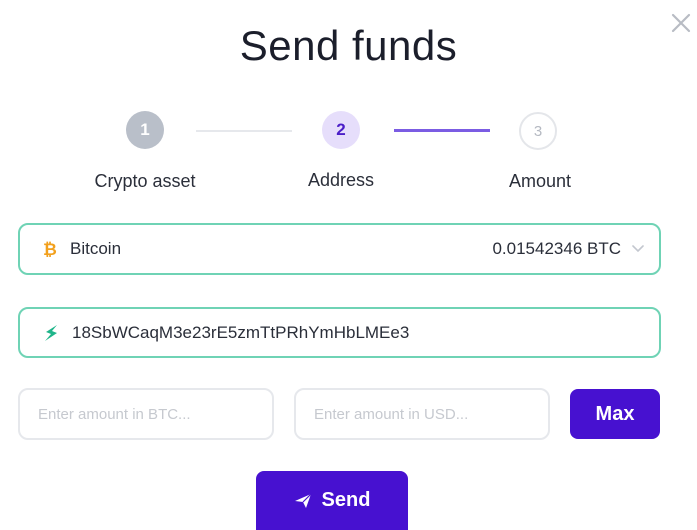 The width and height of the screenshot is (697, 530). I want to click on address-field: 18SbWCaqM3e23rE5zmTtPRhYmHbLMEe3, so click(339, 332).